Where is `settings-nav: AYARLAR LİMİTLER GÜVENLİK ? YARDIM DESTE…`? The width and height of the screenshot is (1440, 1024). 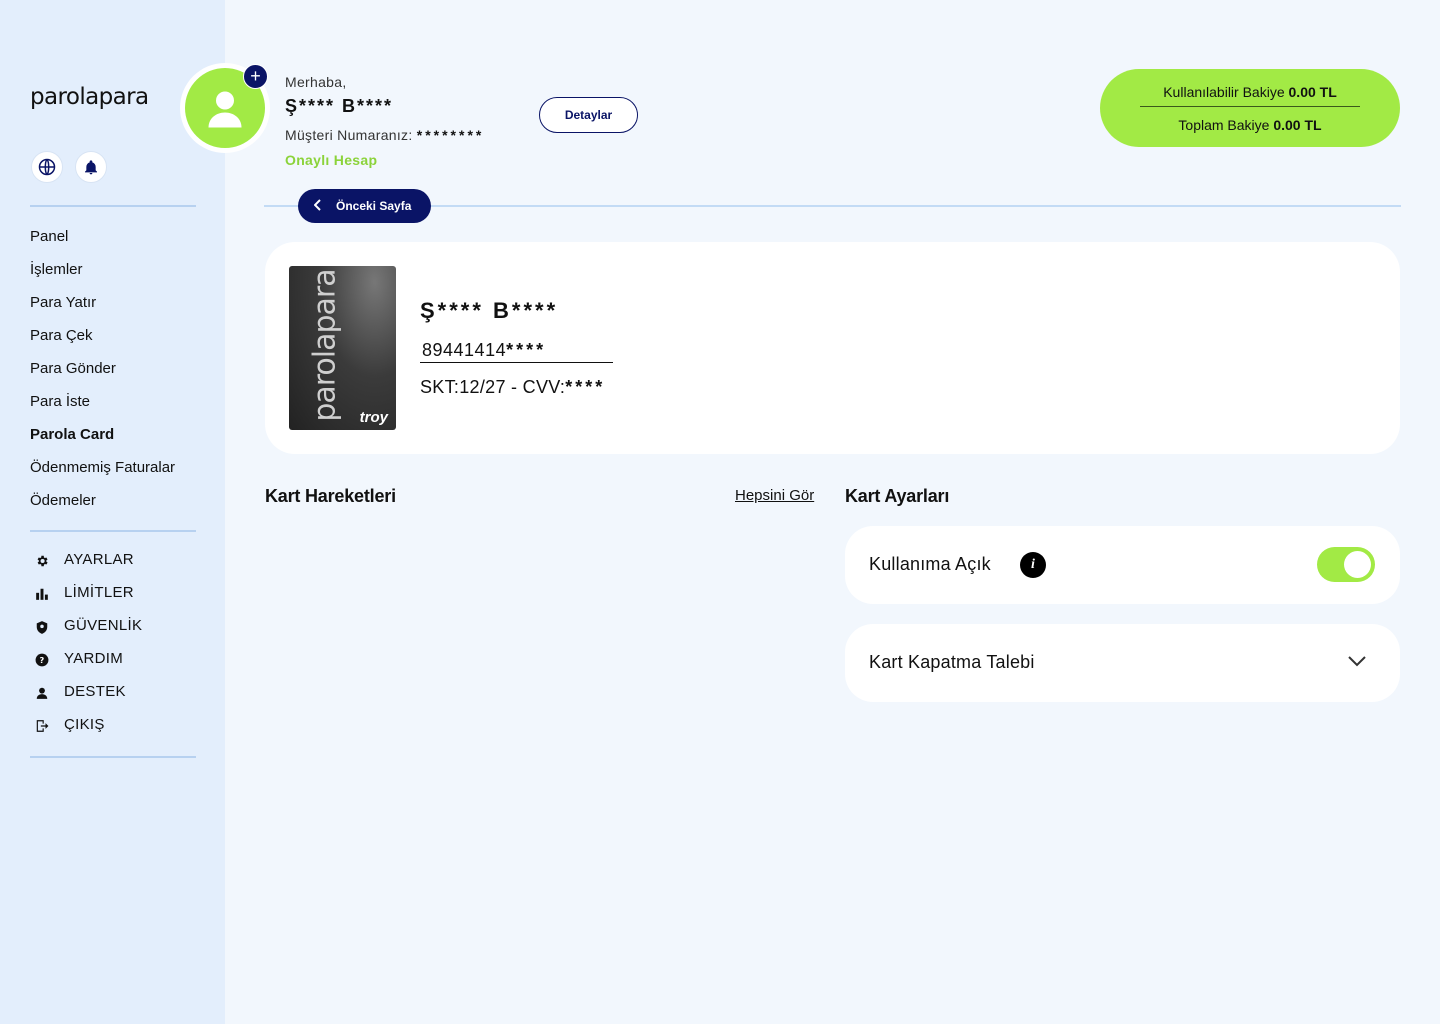
settings-nav: AYARLAR LİMİTLER GÜVENLİK ? YARDIM DESTE… is located at coordinates (88, 650).